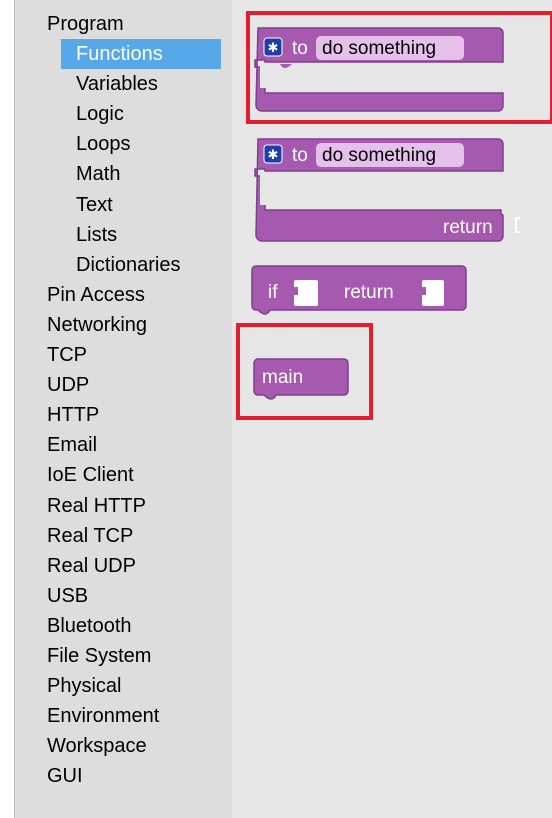 This screenshot has height=818, width=552. I want to click on main-call-block: main, so click(301, 379).